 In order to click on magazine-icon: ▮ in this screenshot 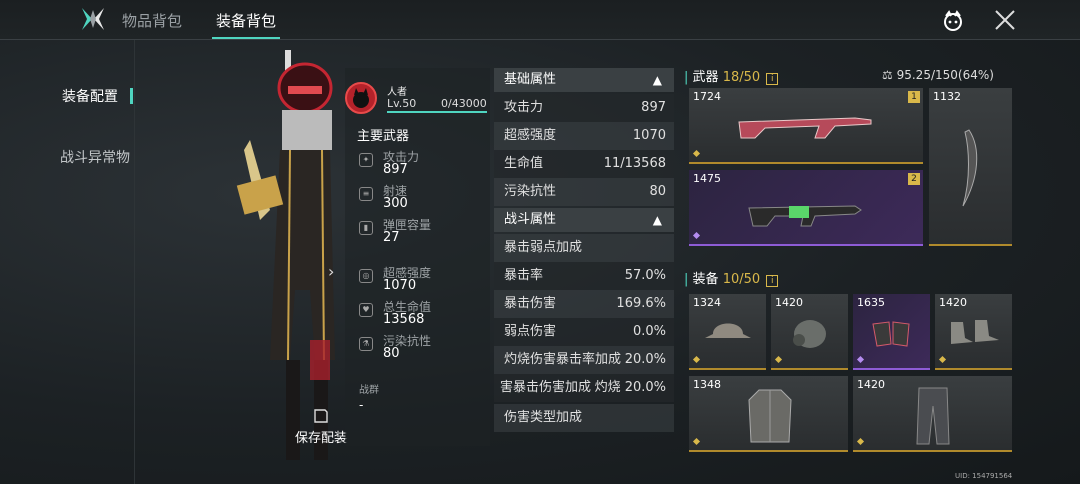, I will do `click(366, 228)`.